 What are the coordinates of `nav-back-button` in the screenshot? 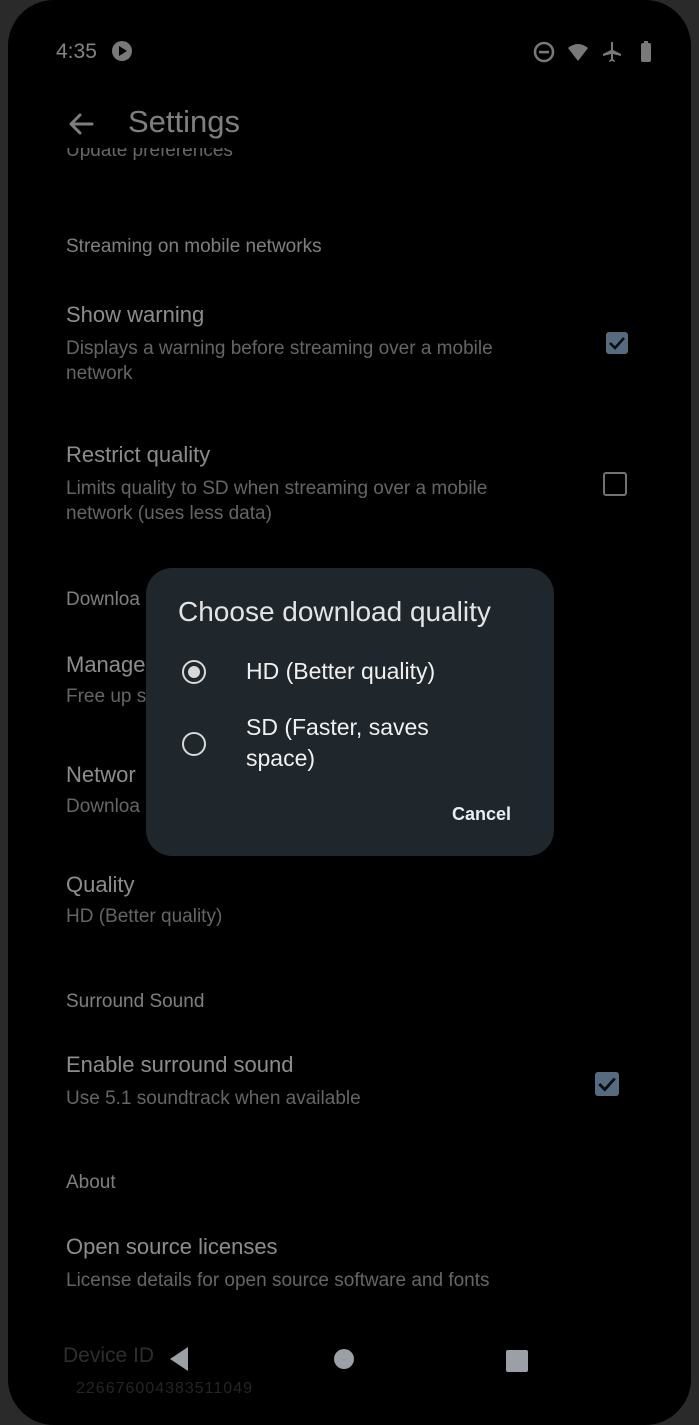 It's located at (179, 1359).